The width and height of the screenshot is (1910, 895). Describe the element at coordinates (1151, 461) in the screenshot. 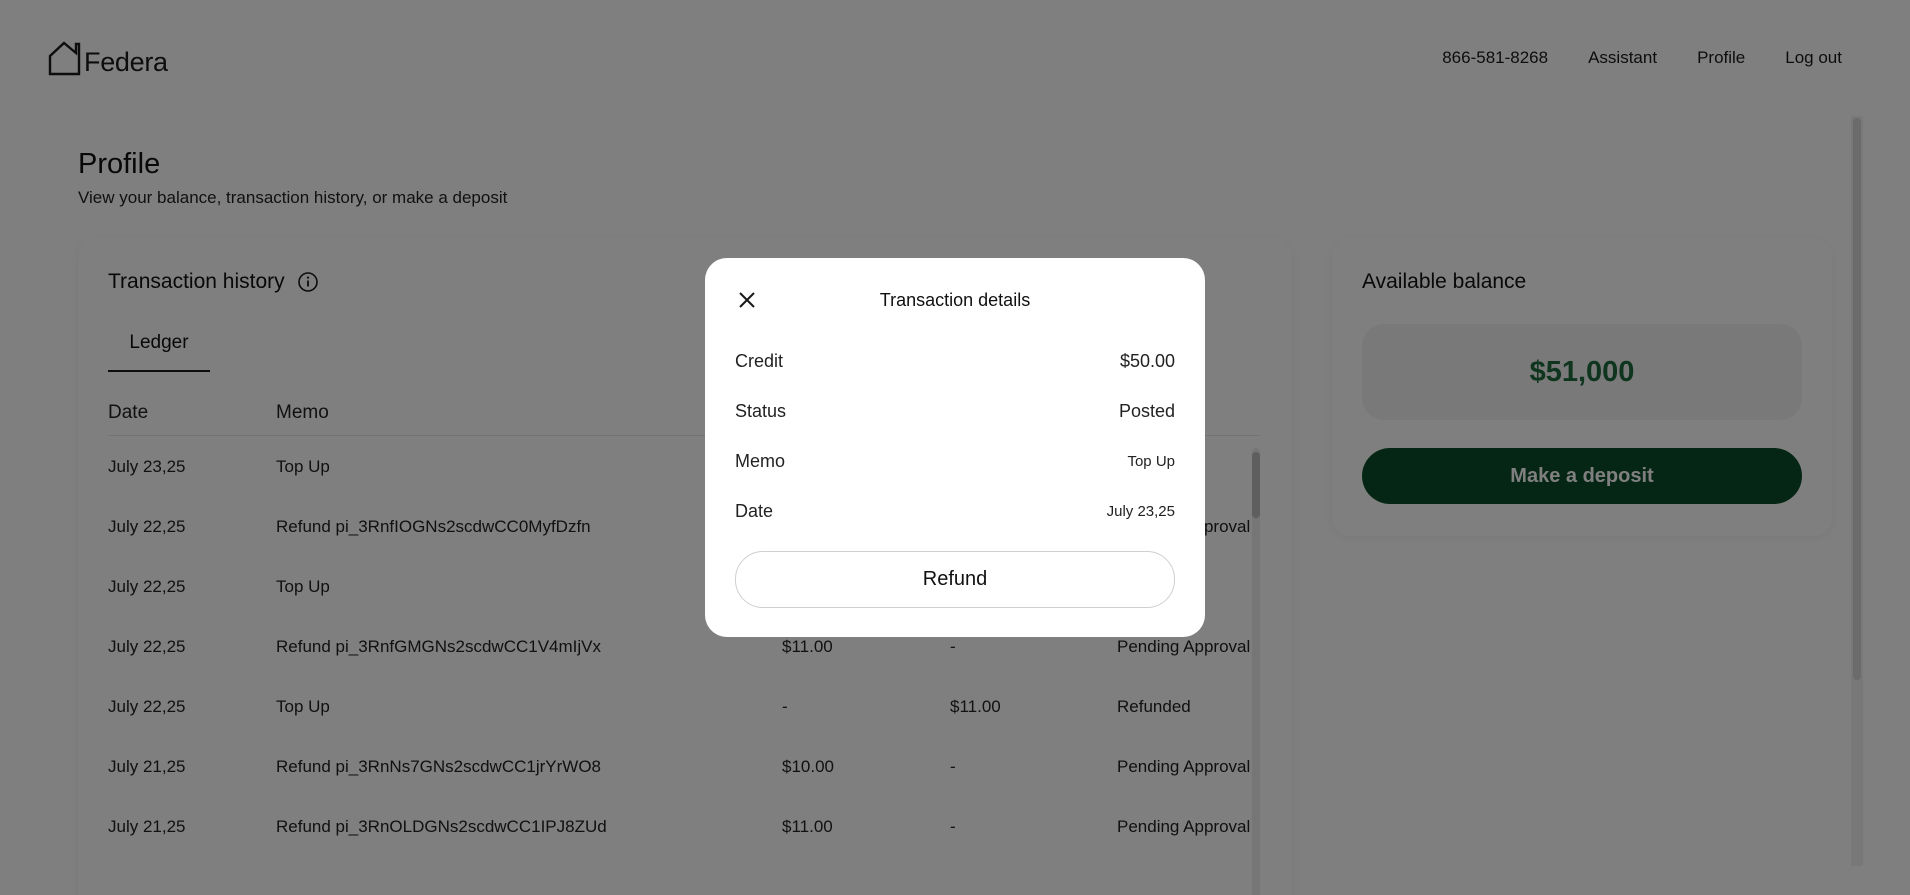

I see `detail-value: Top Up` at that location.